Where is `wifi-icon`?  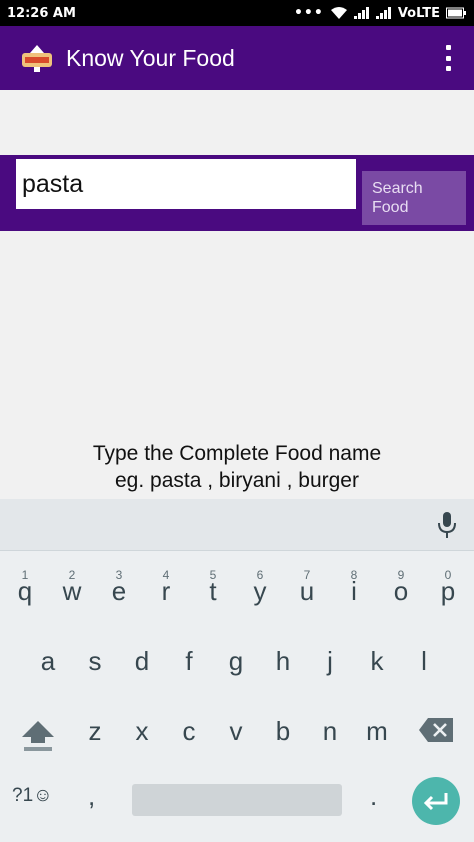 wifi-icon is located at coordinates (338, 13).